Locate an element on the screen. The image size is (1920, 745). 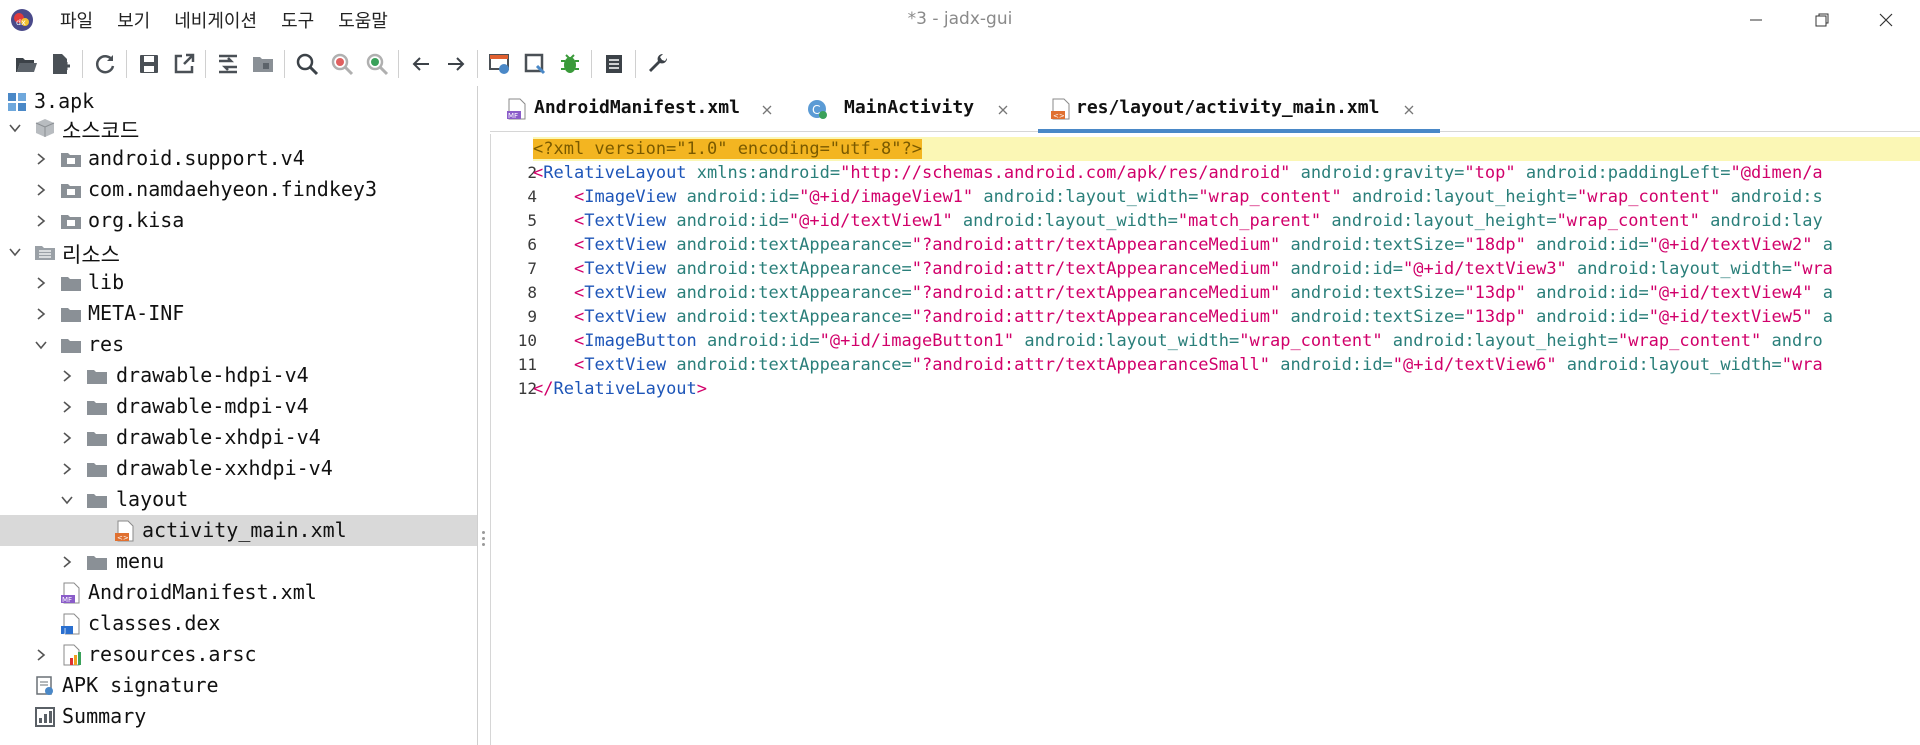
add-files-button is located at coordinates (60, 64).